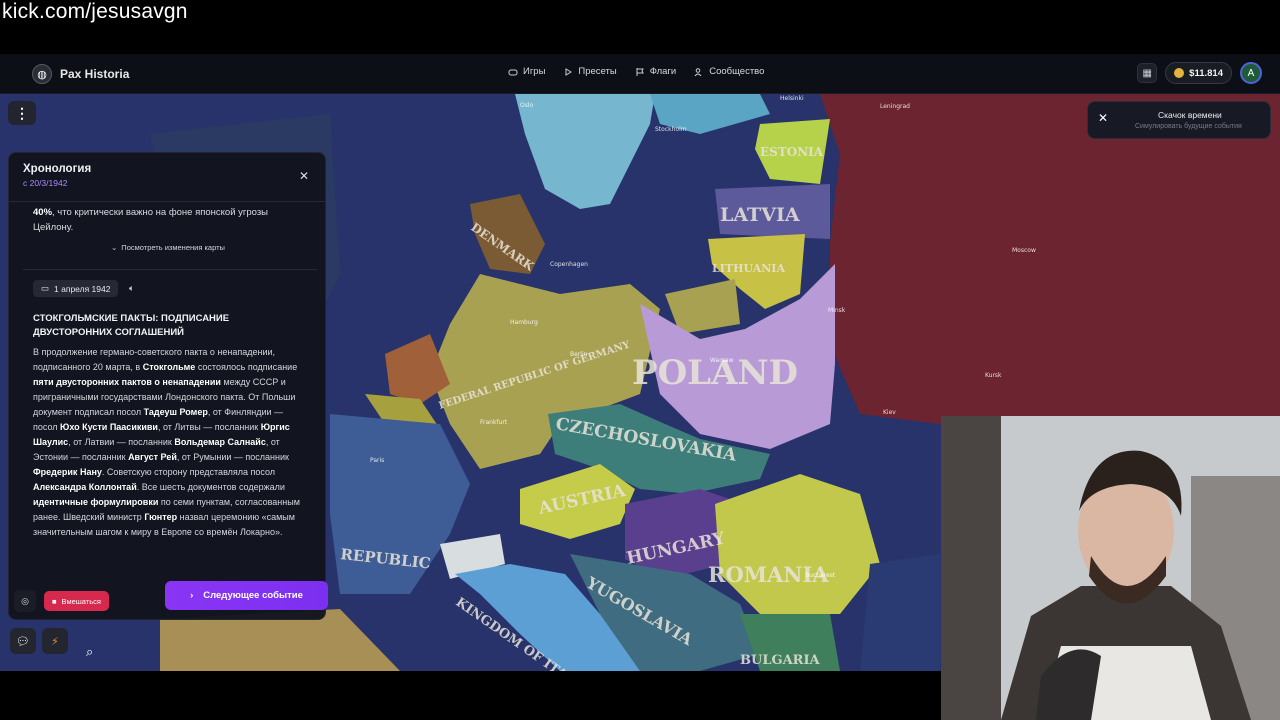  I want to click on gamepad-icon, so click(513, 72).